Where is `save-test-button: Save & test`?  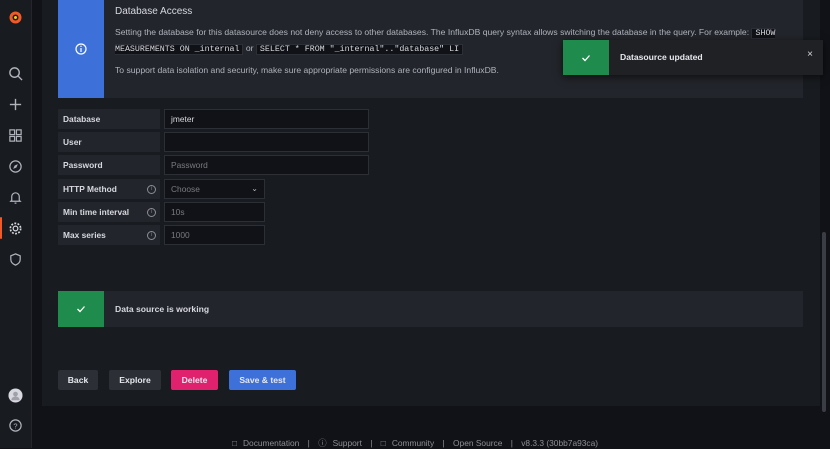 save-test-button: Save & test is located at coordinates (262, 380).